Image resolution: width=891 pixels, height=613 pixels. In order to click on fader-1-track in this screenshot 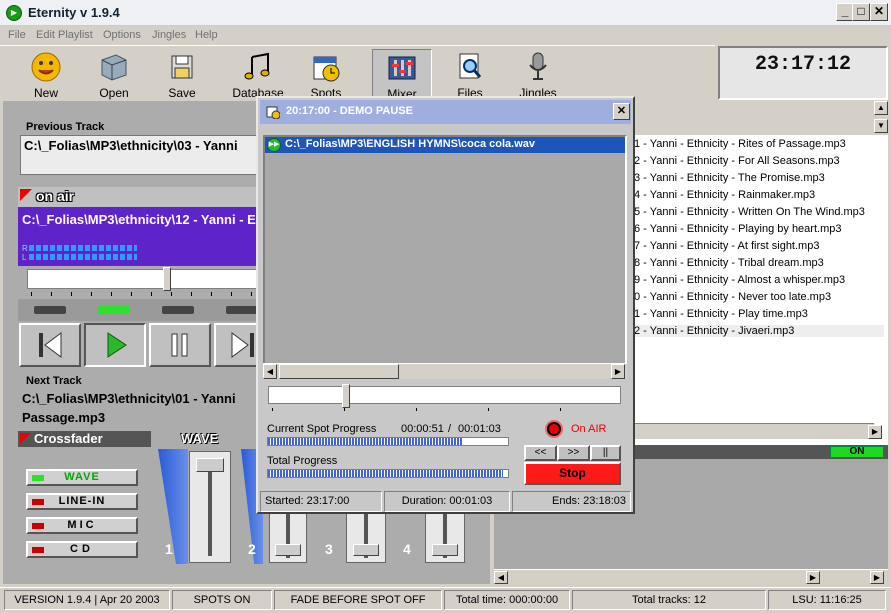, I will do `click(210, 507)`.